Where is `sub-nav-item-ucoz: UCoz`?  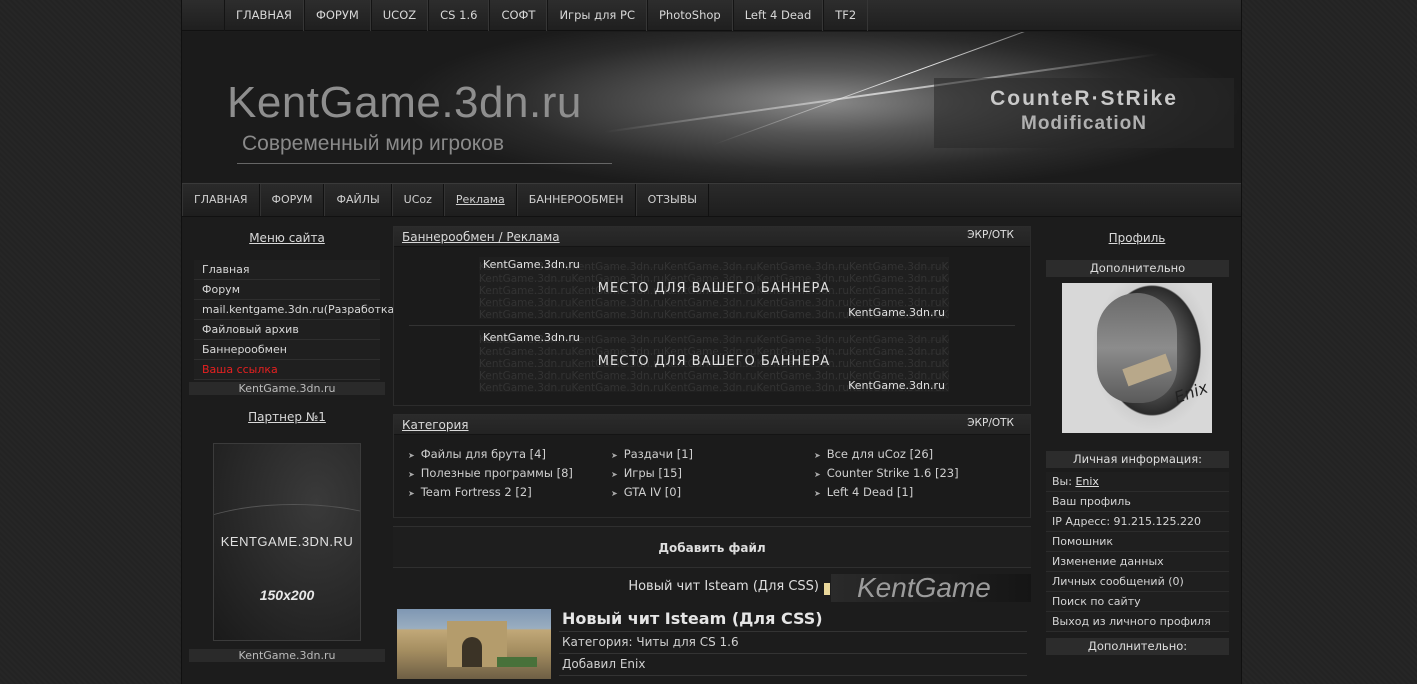
sub-nav-item-ucoz: UCoz is located at coordinates (417, 200).